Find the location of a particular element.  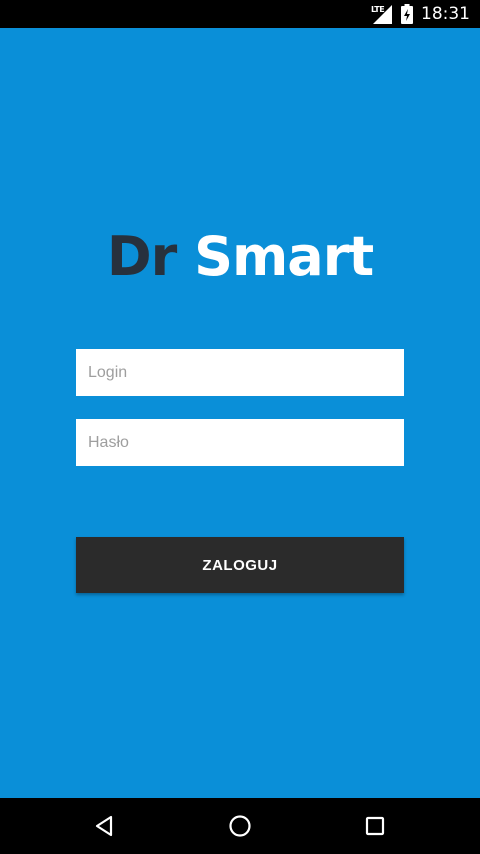

app-logo: Dr Smart is located at coordinates (240, 257).